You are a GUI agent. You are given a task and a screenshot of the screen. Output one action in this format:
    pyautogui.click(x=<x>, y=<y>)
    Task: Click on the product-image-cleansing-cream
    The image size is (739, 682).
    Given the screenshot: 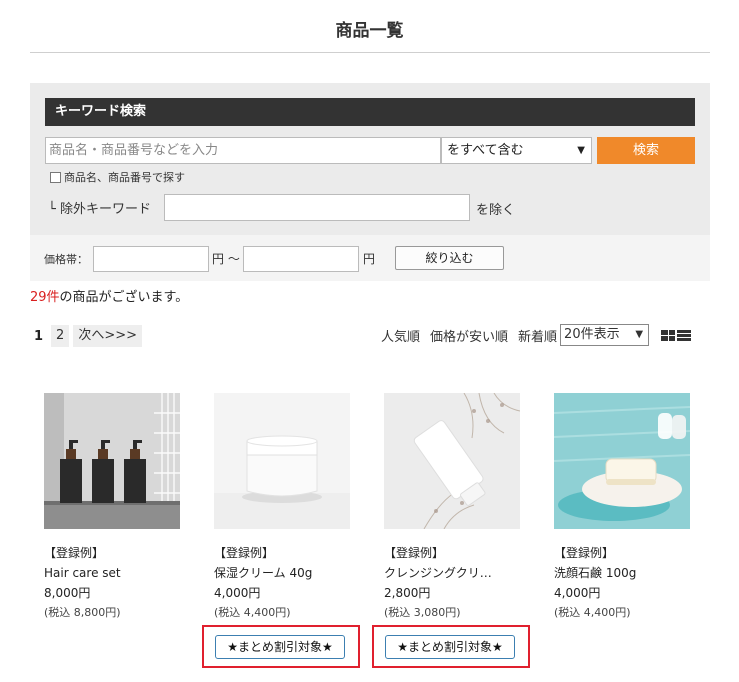 What is the action you would take?
    pyautogui.click(x=452, y=461)
    